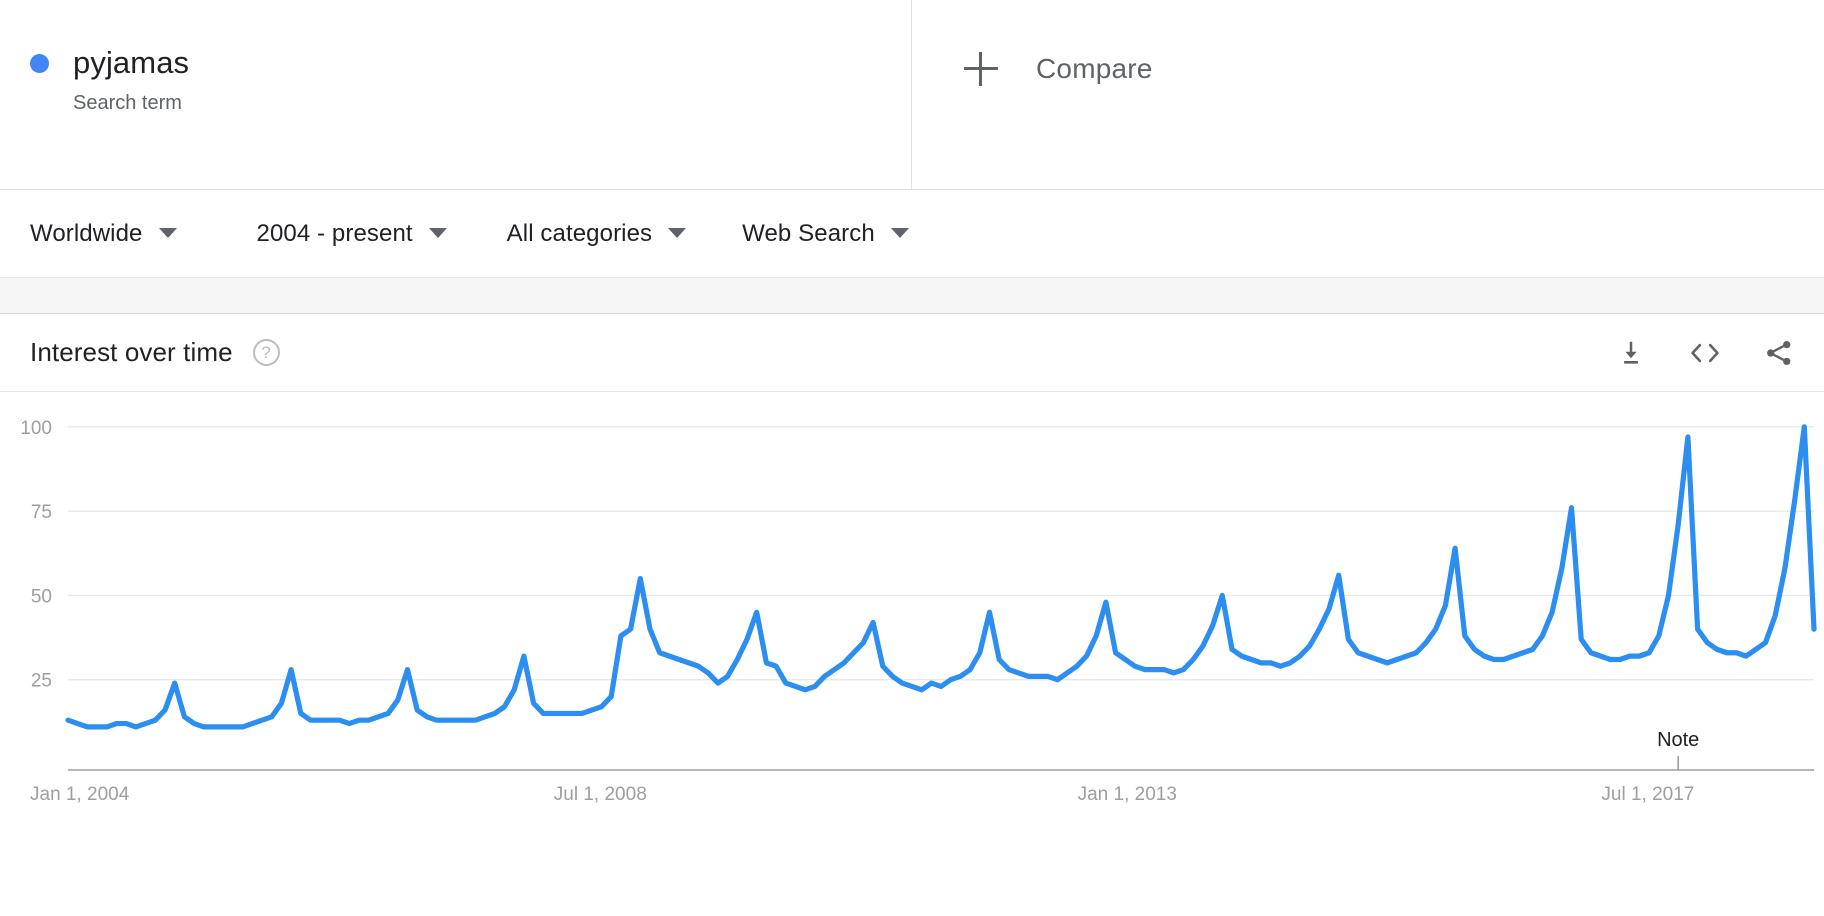 The image size is (1824, 916). Describe the element at coordinates (1094, 68) in the screenshot. I see `compare-label: Compare` at that location.